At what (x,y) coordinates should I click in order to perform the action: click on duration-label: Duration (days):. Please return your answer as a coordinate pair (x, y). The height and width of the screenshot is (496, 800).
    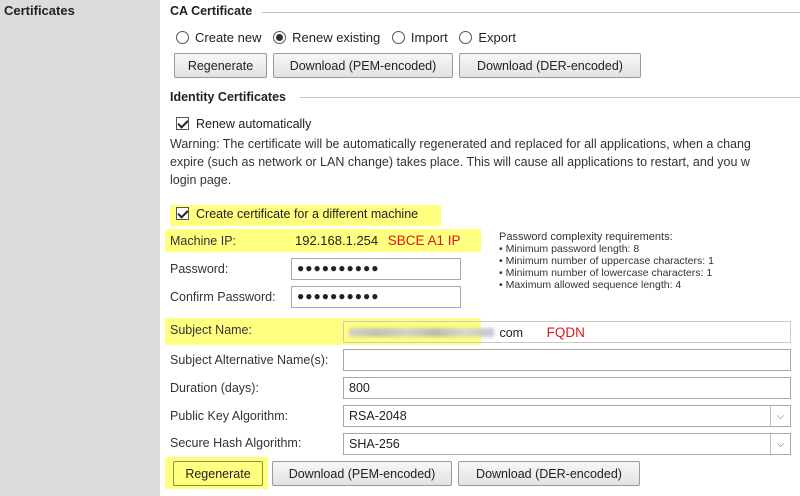
    Looking at the image, I should click on (214, 388).